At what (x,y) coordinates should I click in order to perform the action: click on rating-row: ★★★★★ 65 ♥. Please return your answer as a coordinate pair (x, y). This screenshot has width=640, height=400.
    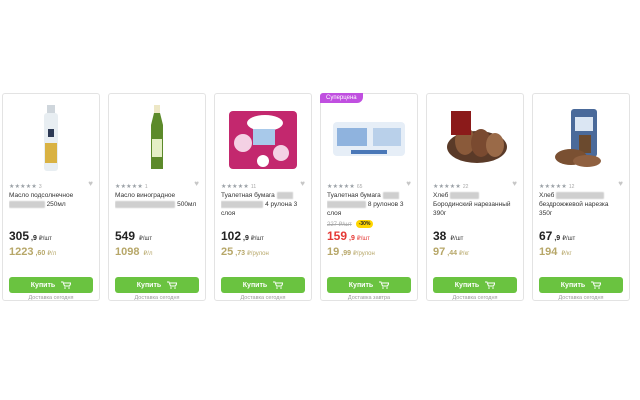
    Looking at the image, I should click on (369, 185).